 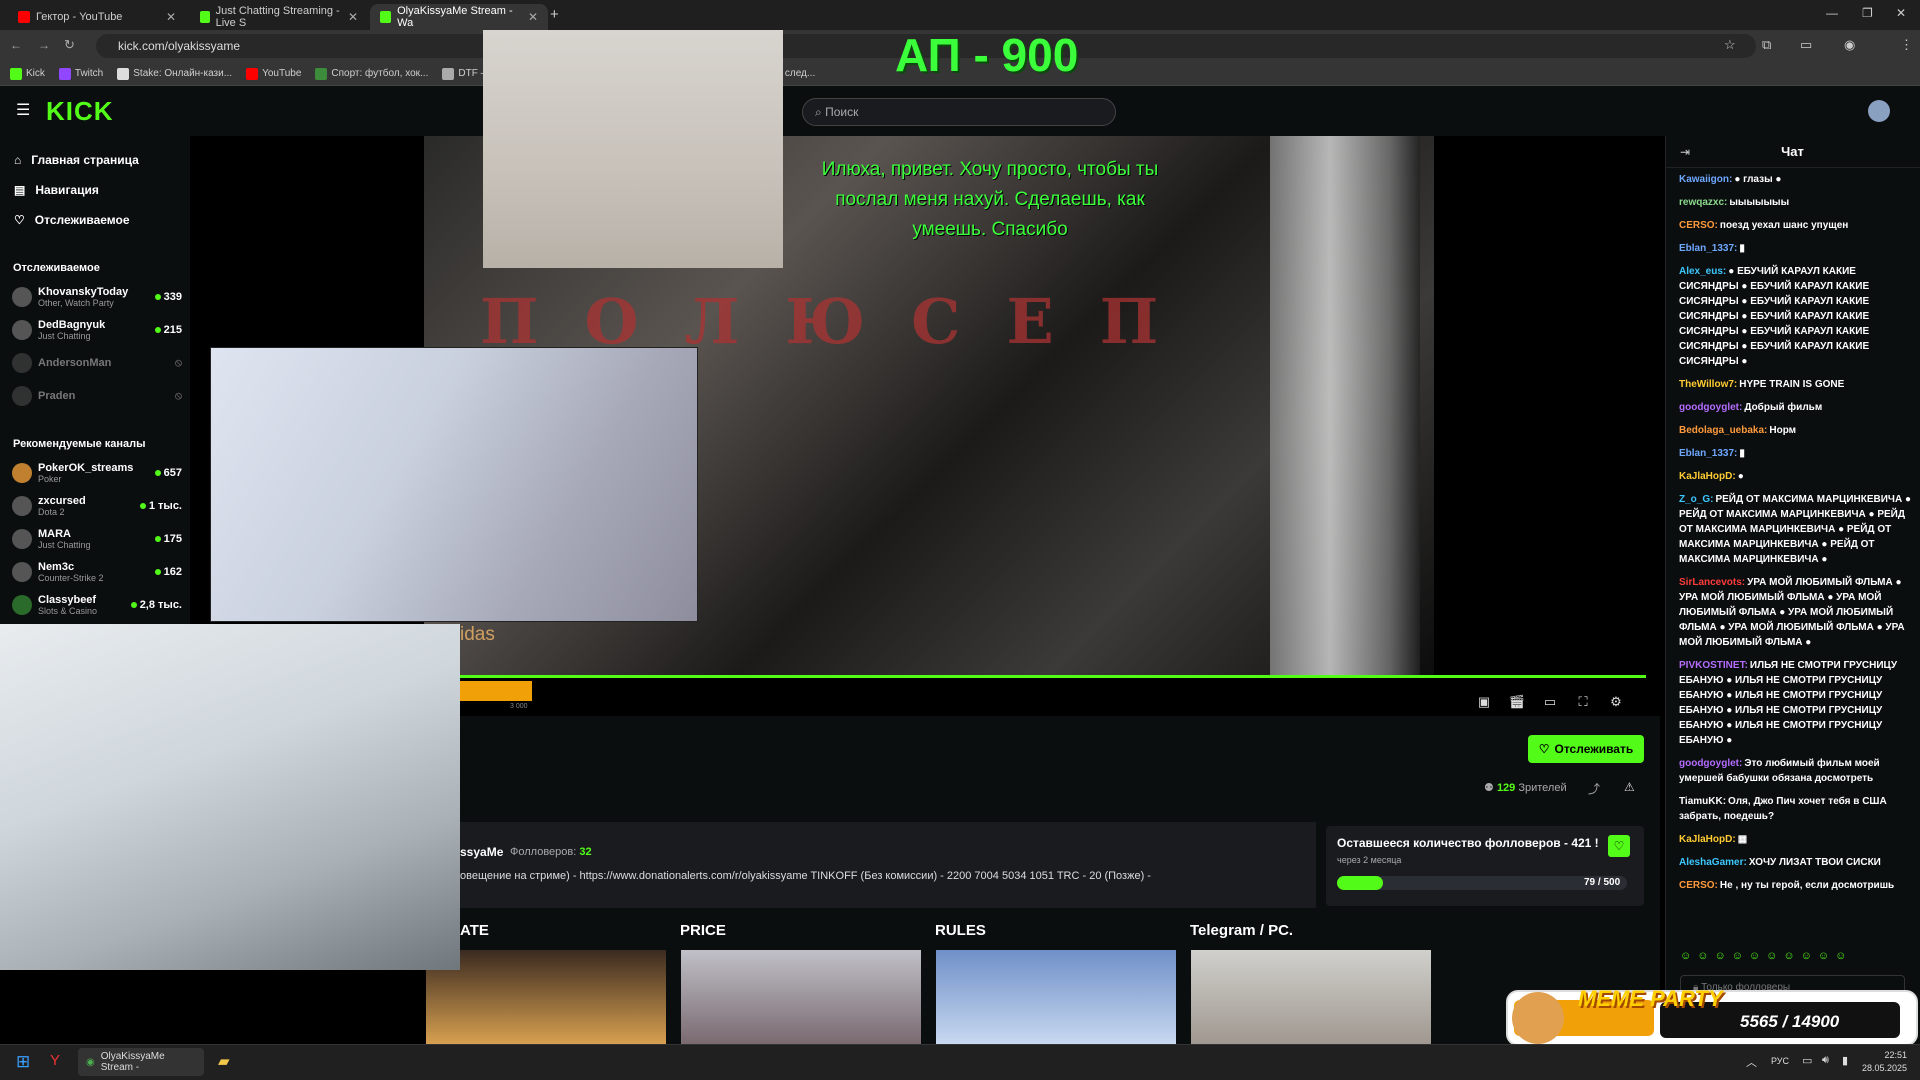 I want to click on stream-overlay-photo, so click(x=633, y=149).